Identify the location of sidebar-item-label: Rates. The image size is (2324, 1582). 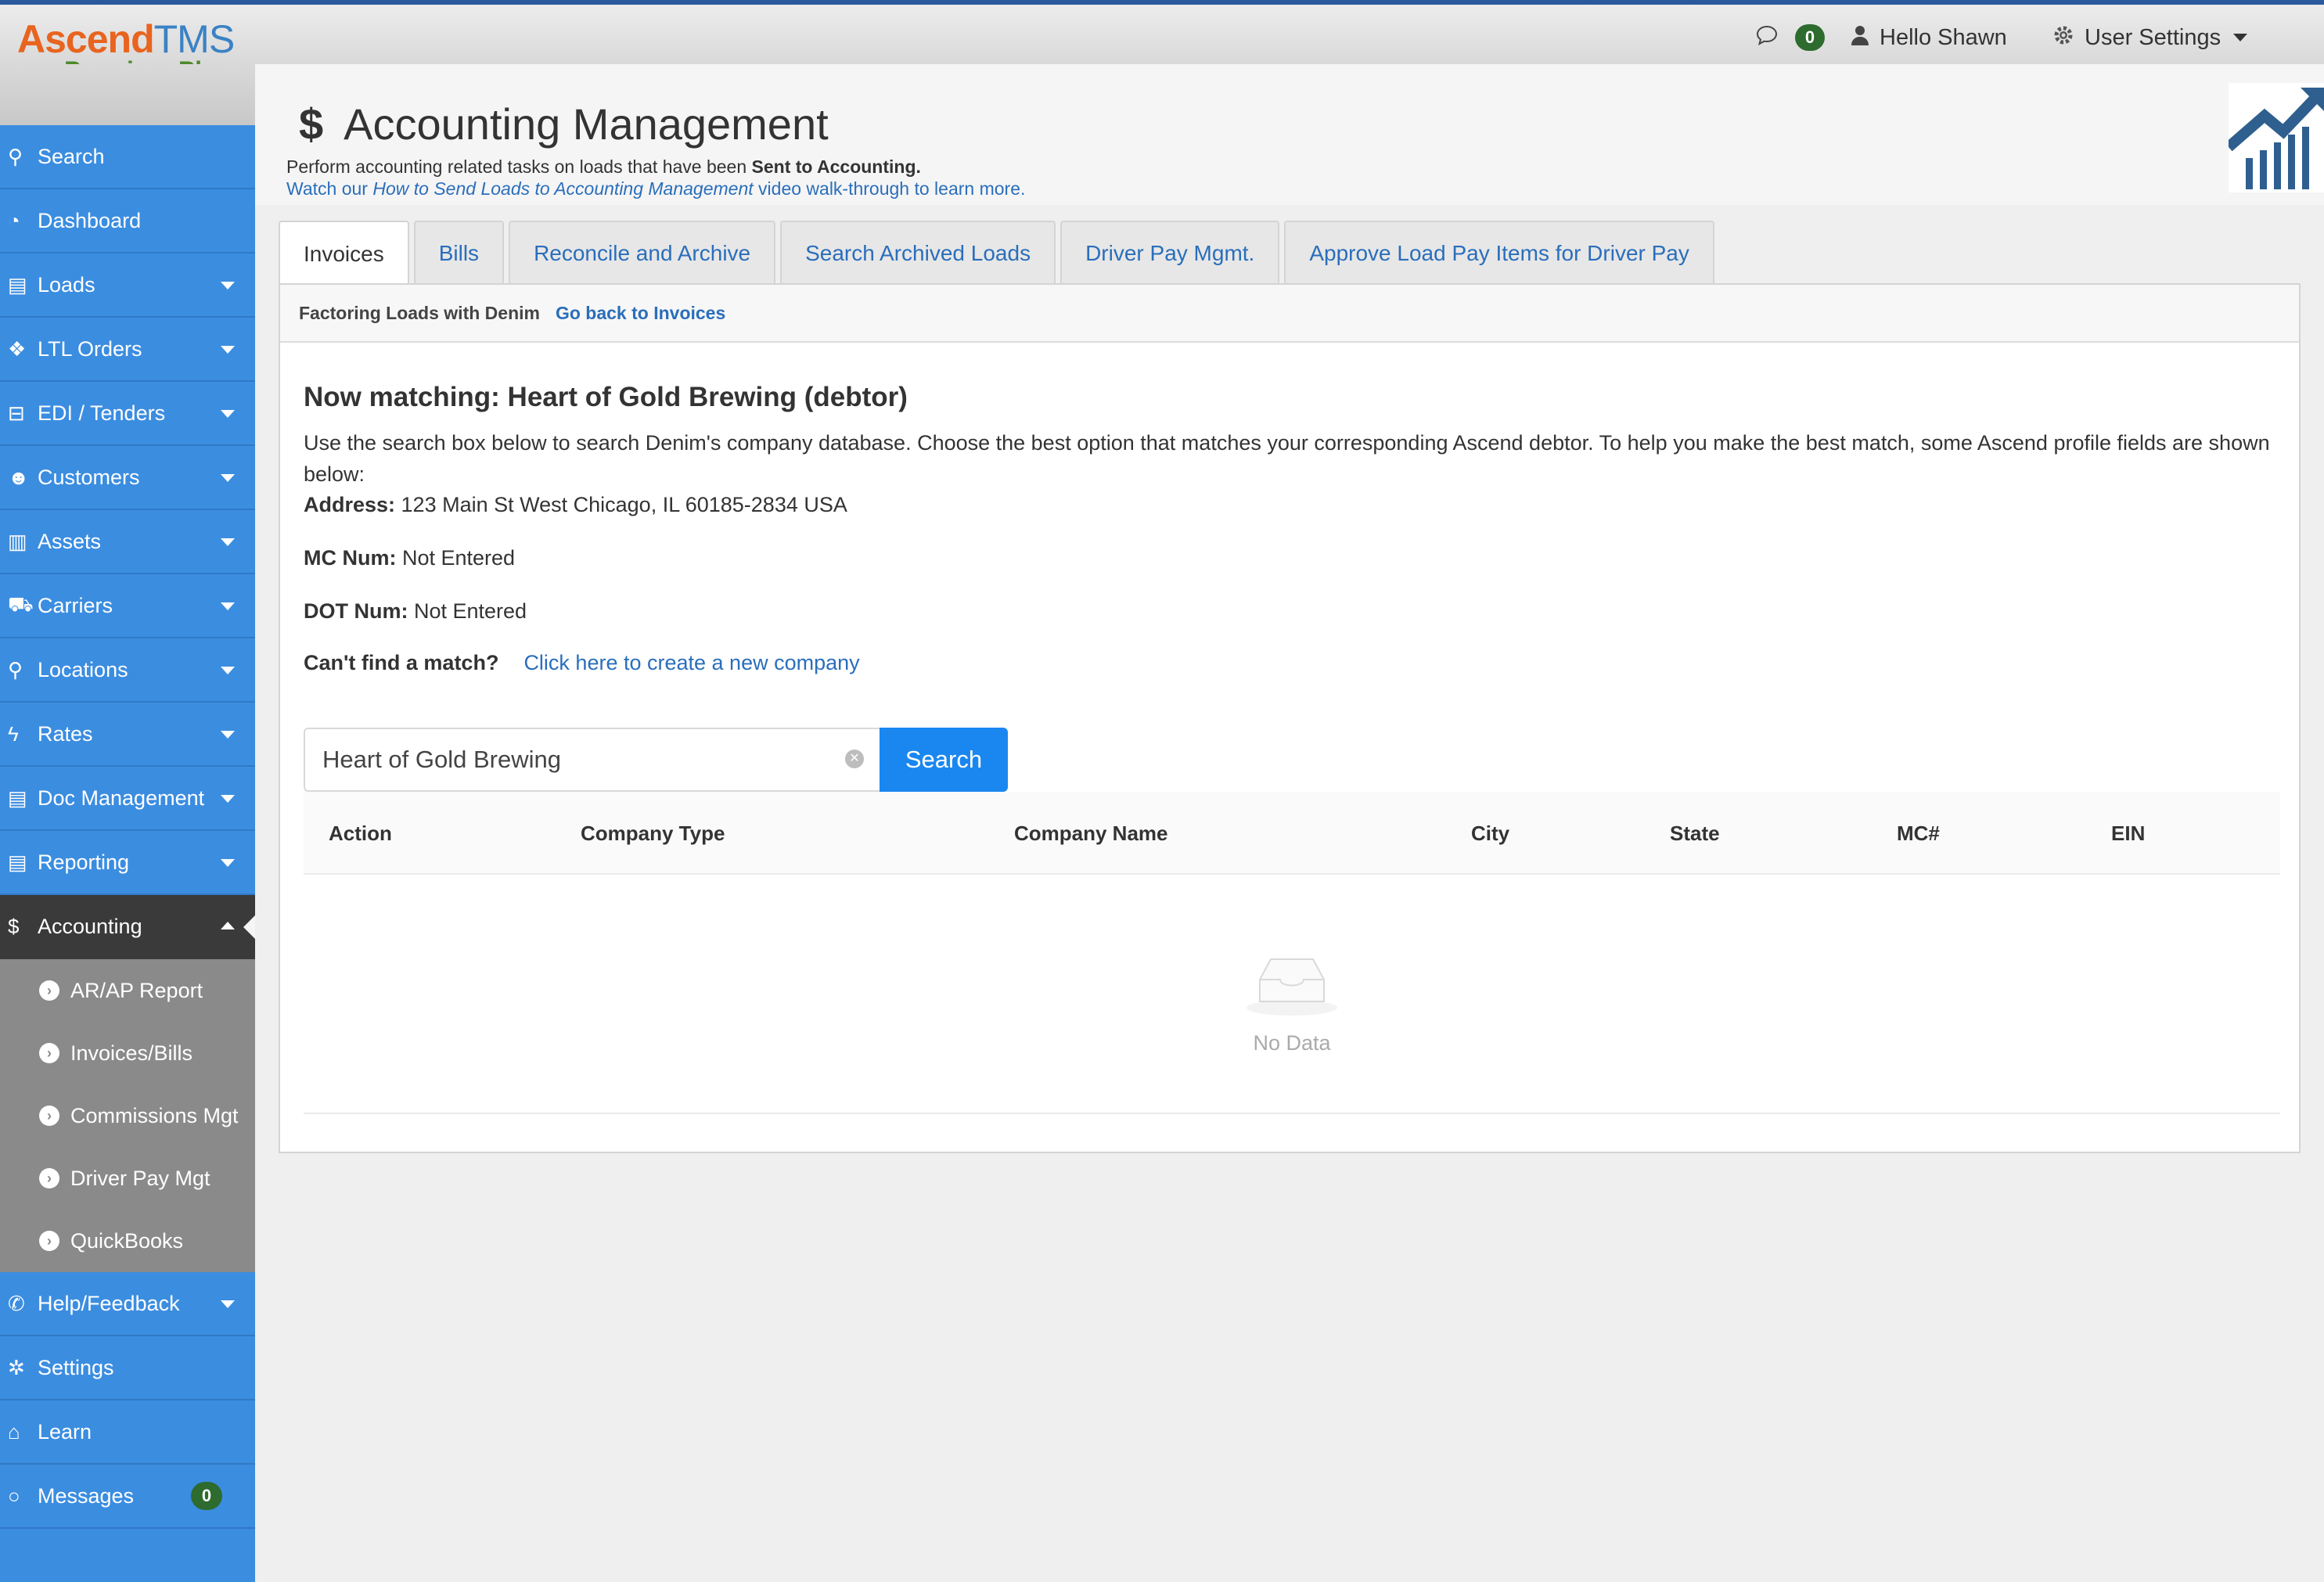
(65, 733).